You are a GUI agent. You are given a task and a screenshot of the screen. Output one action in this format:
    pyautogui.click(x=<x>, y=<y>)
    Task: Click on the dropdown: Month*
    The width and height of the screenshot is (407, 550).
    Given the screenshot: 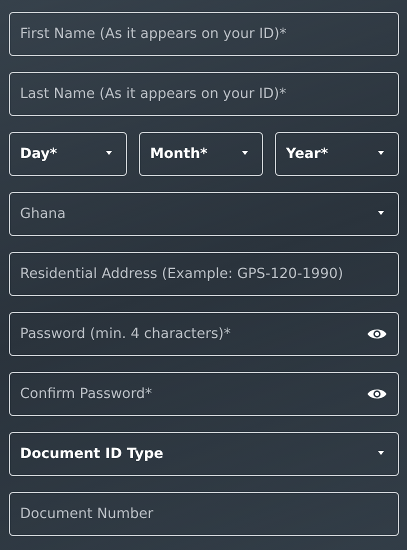 What is the action you would take?
    pyautogui.click(x=201, y=154)
    